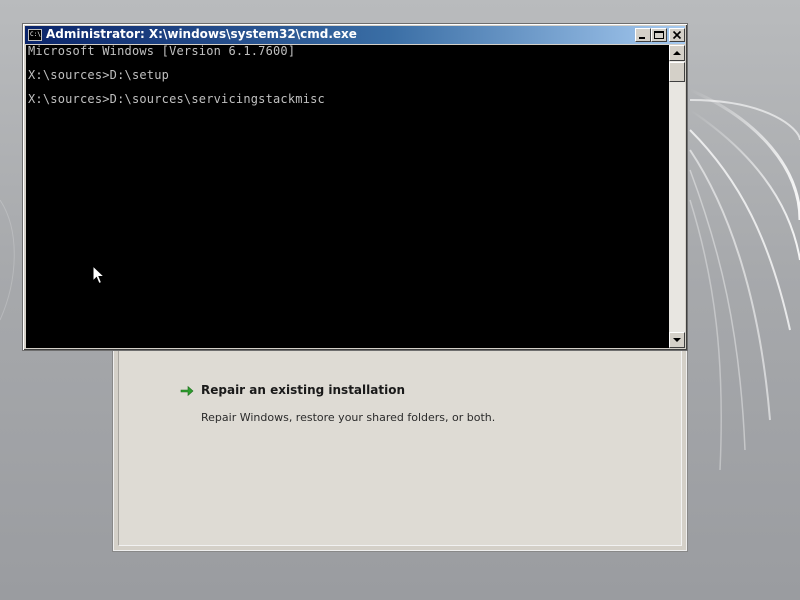  I want to click on arrow-up-icon, so click(677, 53).